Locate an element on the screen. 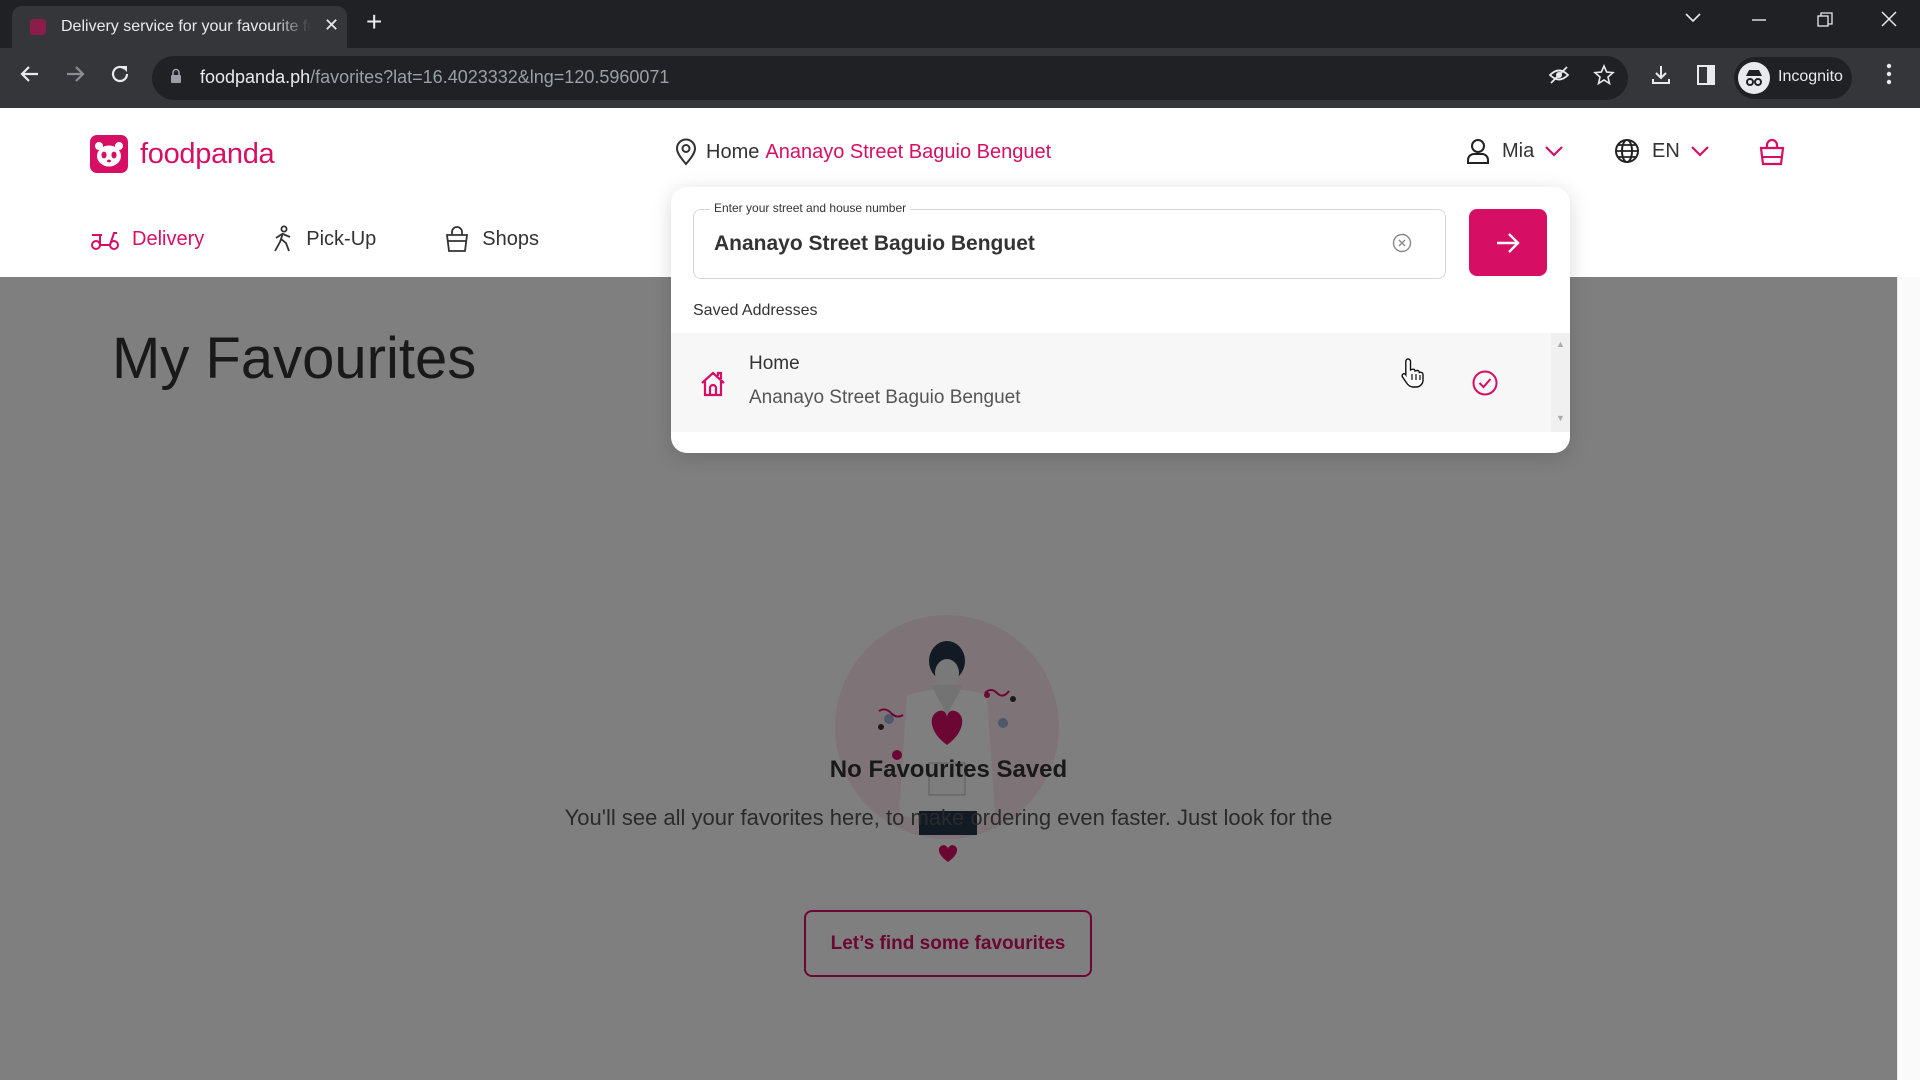 The width and height of the screenshot is (1920, 1080). service-tabs: Delivery Pick-Up Shops is located at coordinates (348, 248).